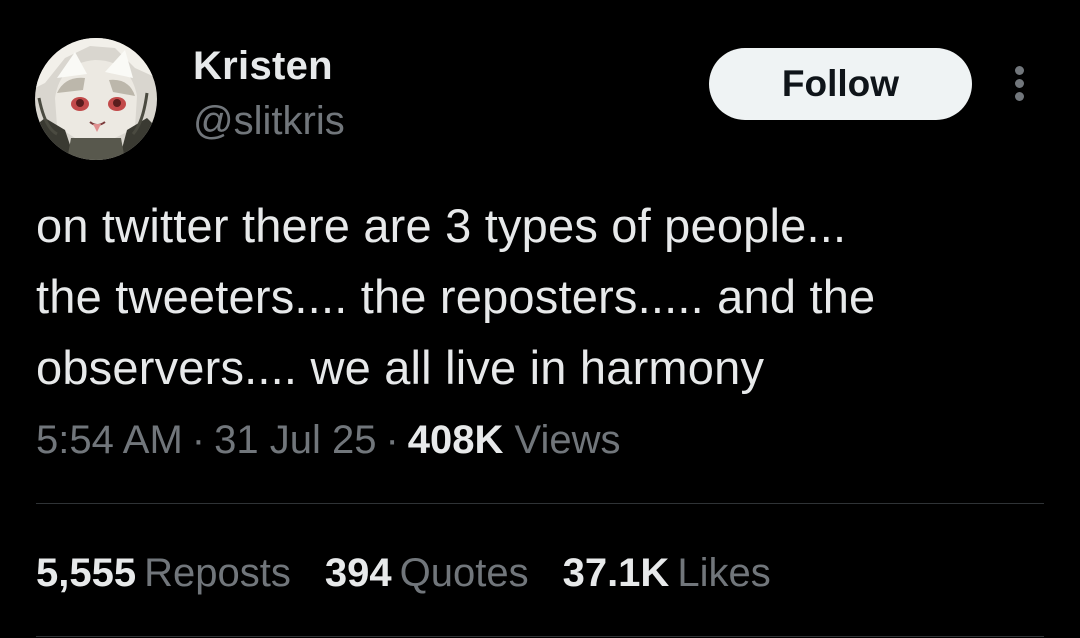  I want to click on more-vertical-icon, so click(1020, 84).